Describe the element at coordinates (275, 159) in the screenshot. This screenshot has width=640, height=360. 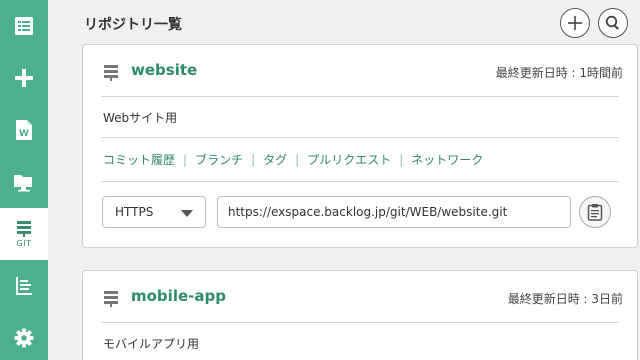
I see `tags-link: タグ` at that location.